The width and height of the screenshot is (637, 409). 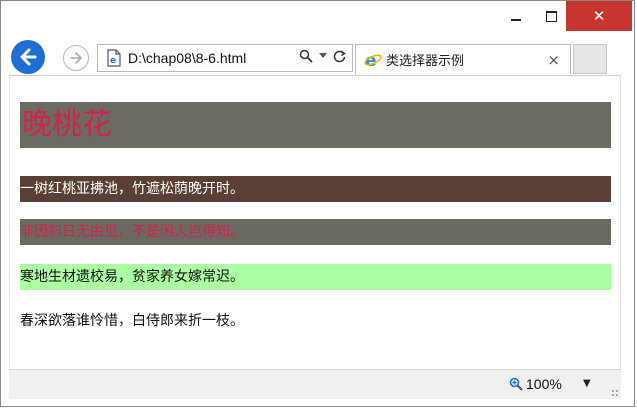 I want to click on poem-line-2: 非因斜日无由见，不是闲人岂得知。, so click(x=315, y=232).